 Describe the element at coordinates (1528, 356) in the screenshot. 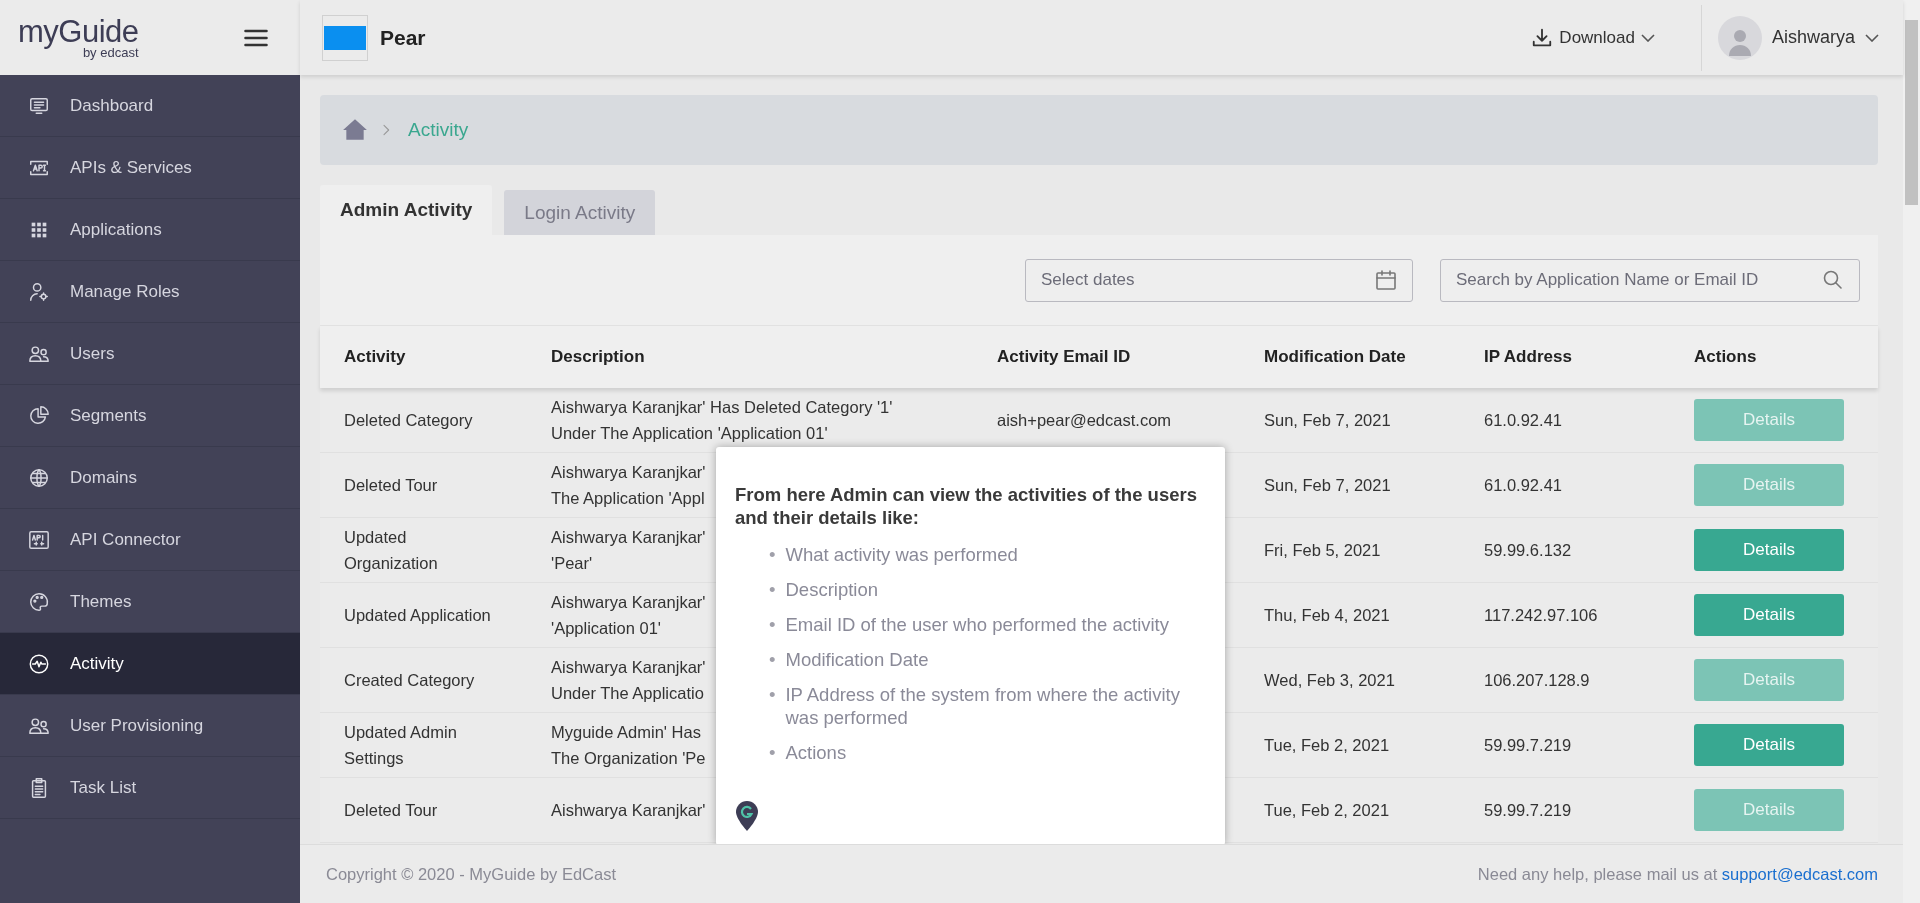

I see `column-header: IP Address` at that location.